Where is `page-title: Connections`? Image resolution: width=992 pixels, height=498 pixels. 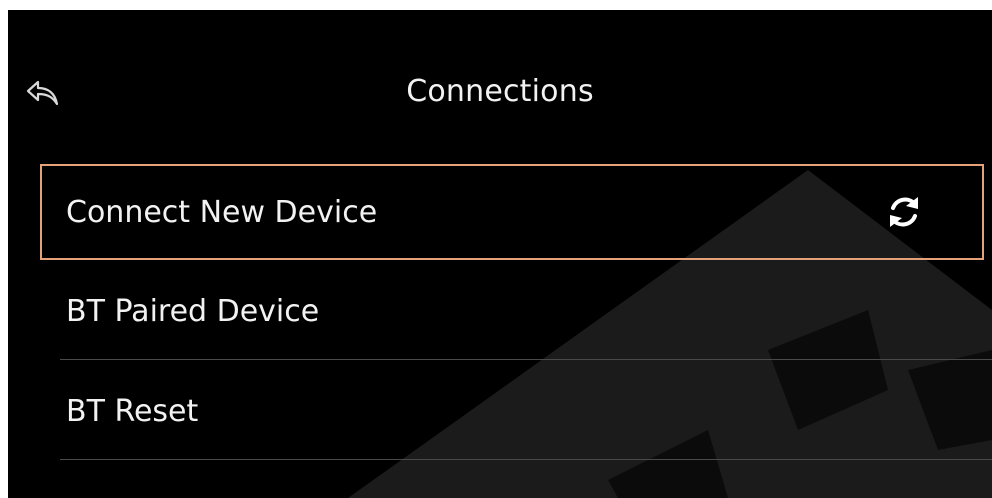
page-title: Connections is located at coordinates (500, 91).